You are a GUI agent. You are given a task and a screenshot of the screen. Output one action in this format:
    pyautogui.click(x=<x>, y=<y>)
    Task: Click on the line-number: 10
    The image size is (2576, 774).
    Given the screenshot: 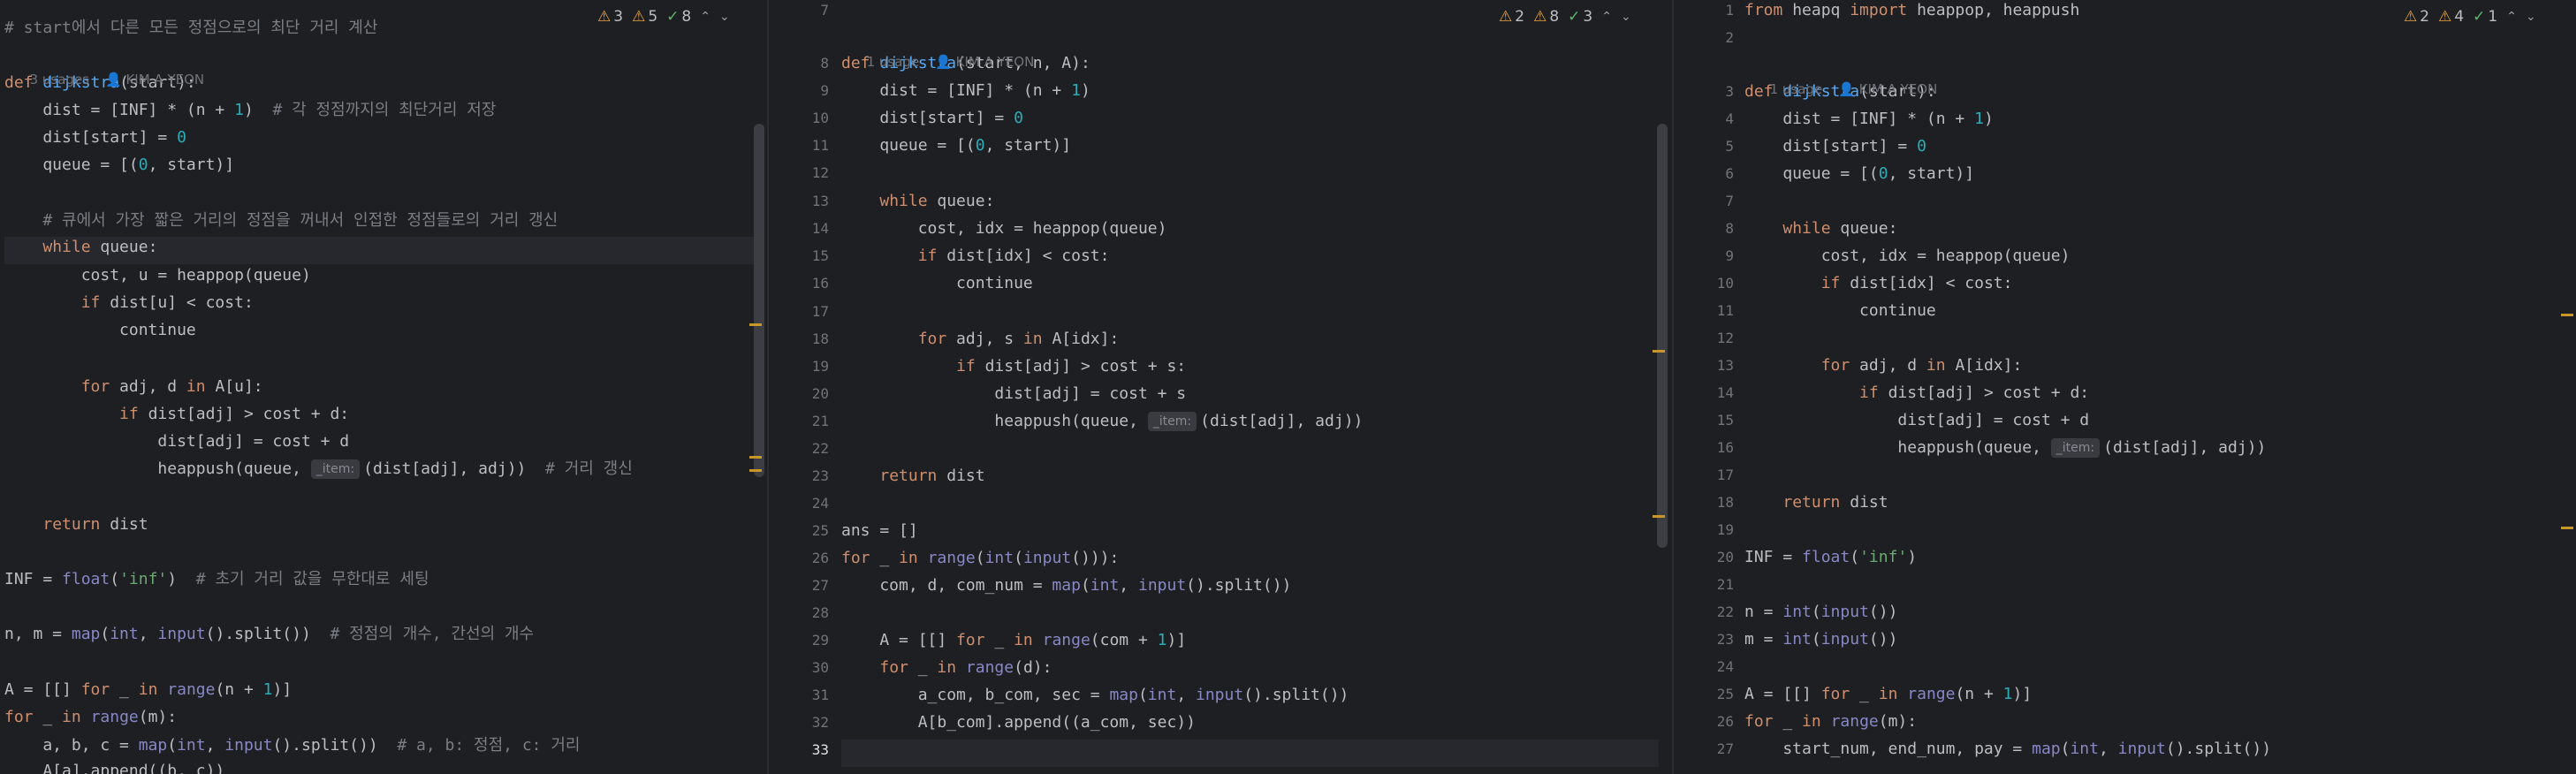 What is the action you would take?
    pyautogui.click(x=820, y=118)
    